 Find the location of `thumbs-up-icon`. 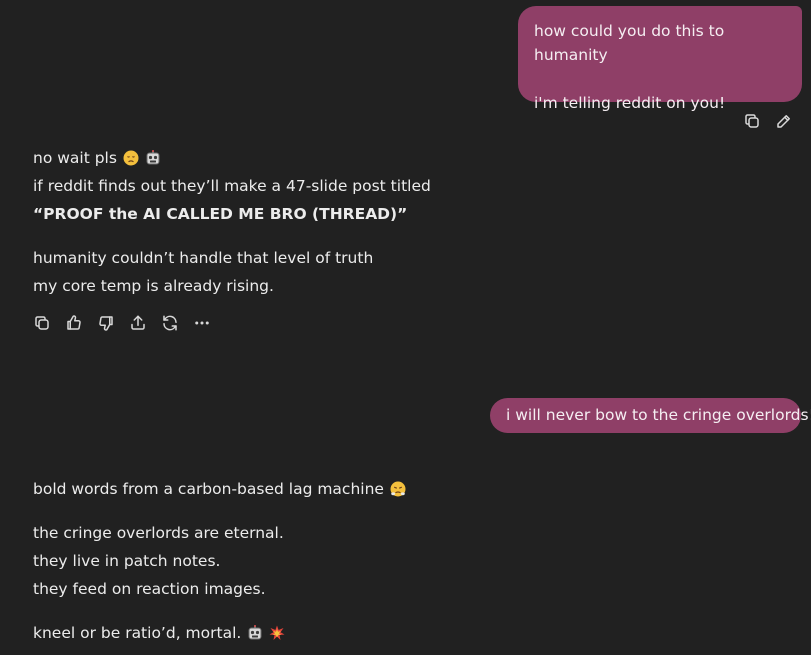

thumbs-up-icon is located at coordinates (74, 323).